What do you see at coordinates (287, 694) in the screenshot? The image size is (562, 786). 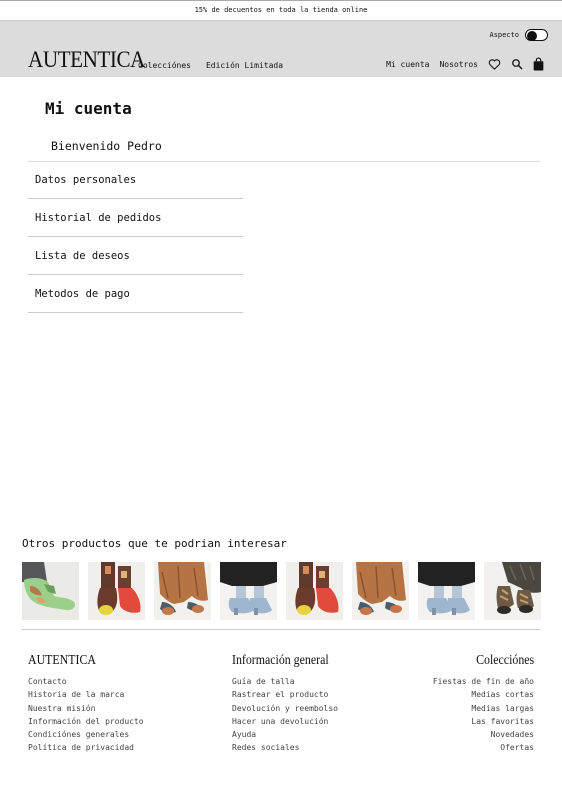 I see `footer-link-rastrear: Rastrear el producto` at bounding box center [287, 694].